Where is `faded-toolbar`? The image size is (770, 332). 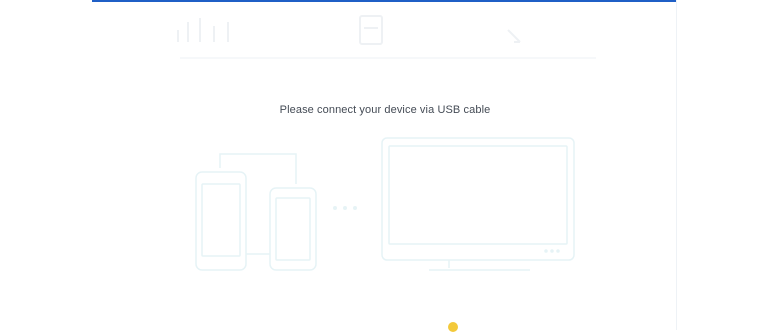 faded-toolbar is located at coordinates (390, 34).